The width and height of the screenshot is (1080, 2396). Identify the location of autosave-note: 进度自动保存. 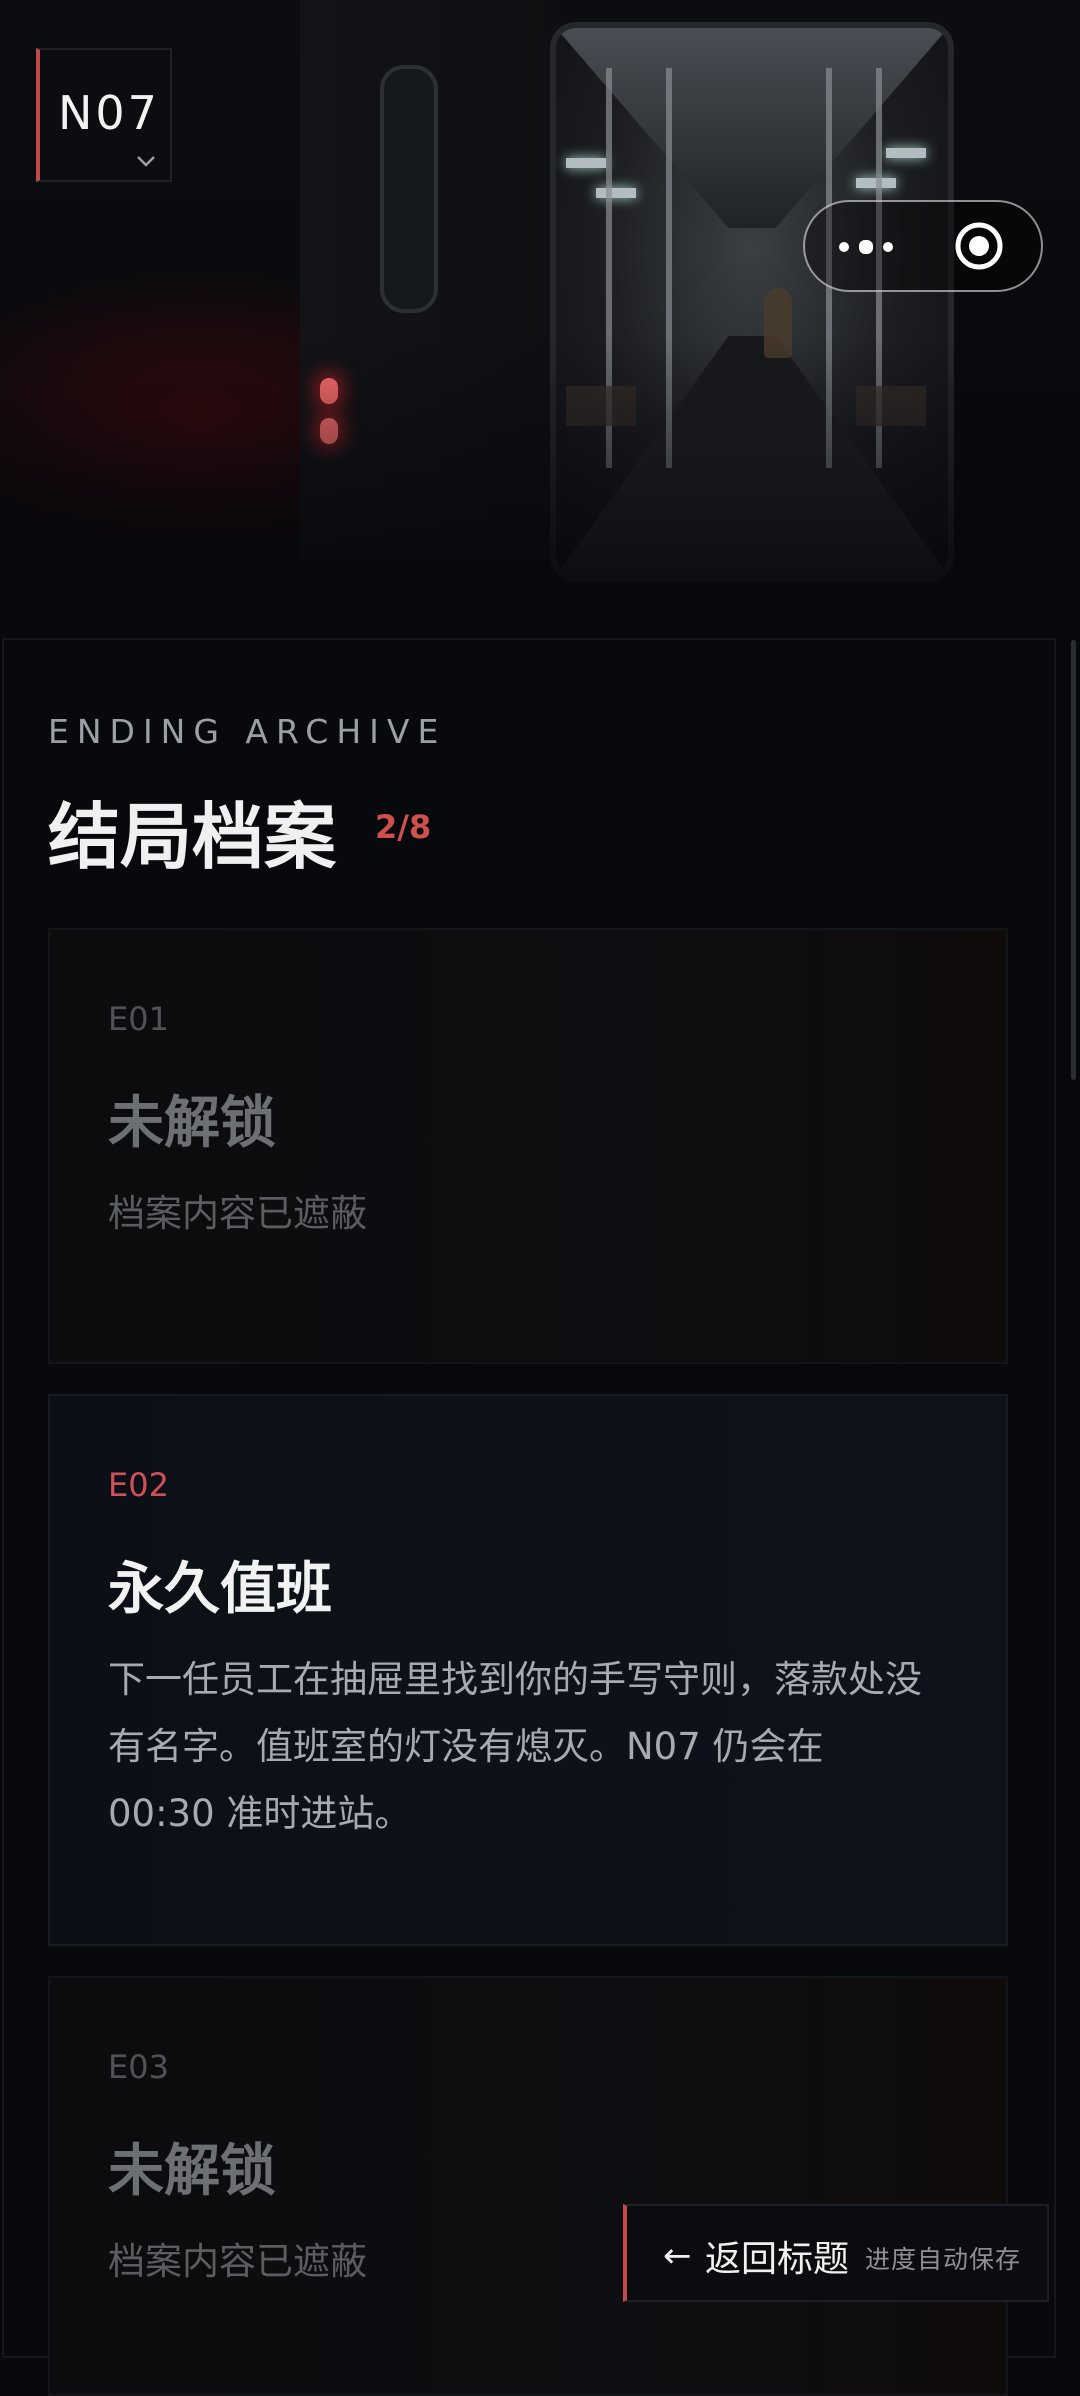
(943, 2259).